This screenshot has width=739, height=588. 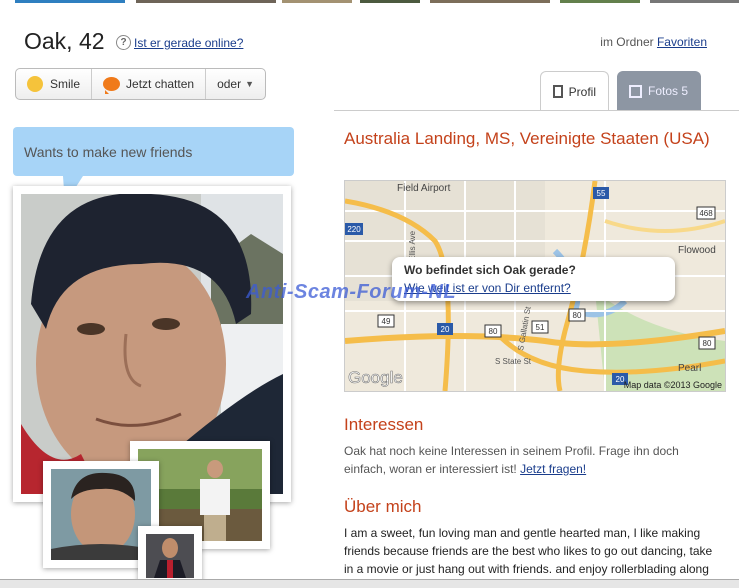 What do you see at coordinates (64, 41) in the screenshot?
I see `profile-name-age: Oak, 42` at bounding box center [64, 41].